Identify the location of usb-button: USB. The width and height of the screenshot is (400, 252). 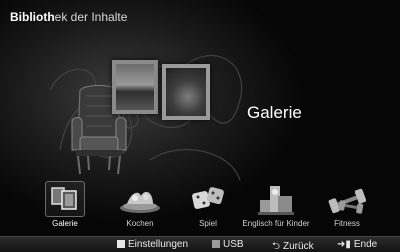
(228, 244).